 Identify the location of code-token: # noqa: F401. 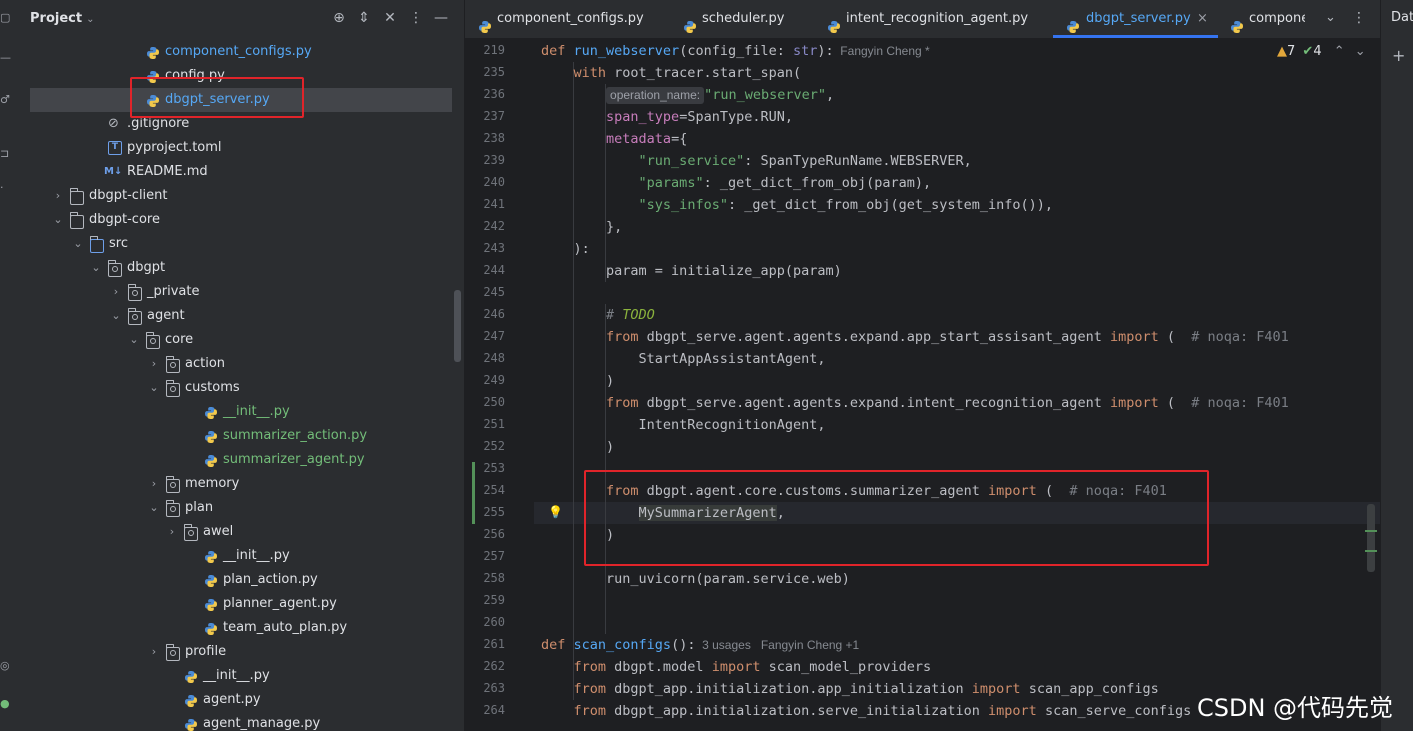
(1240, 337).